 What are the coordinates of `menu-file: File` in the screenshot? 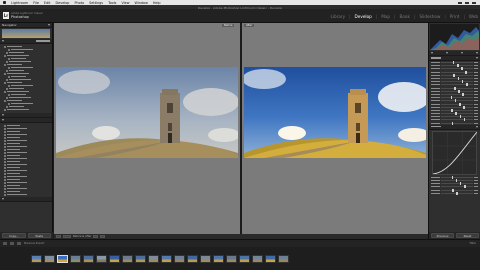 It's located at (36, 3).